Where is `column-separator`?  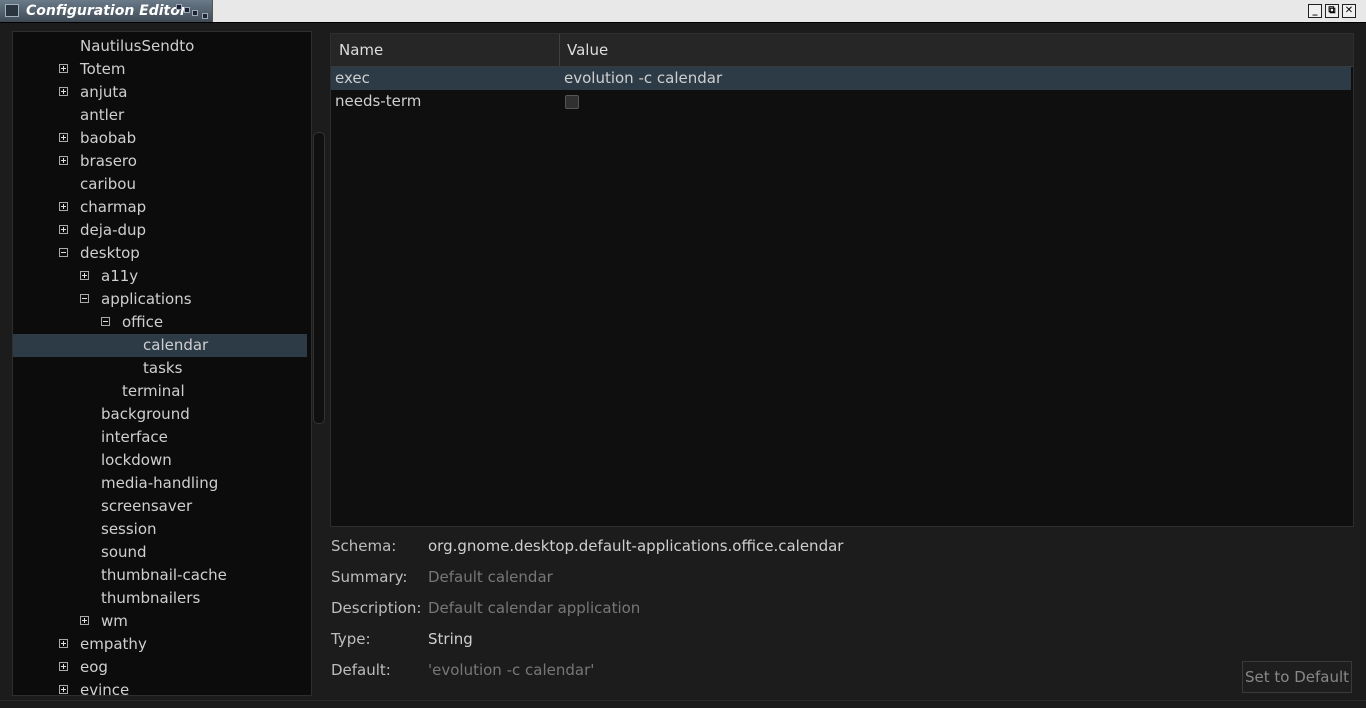
column-separator is located at coordinates (559, 50).